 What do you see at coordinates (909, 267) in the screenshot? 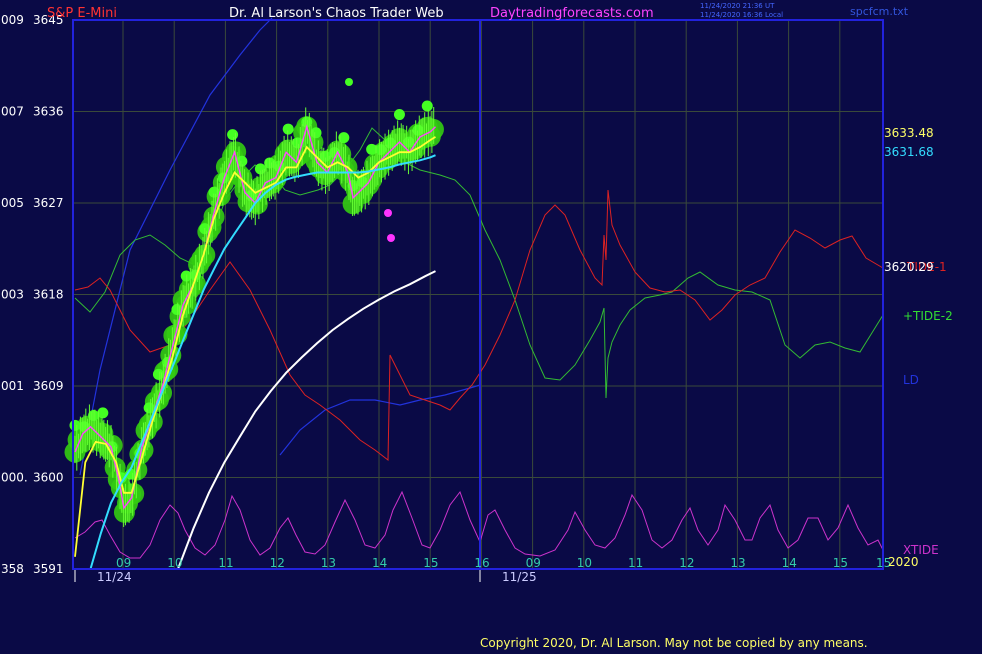
I see `last-value-slow: 3620.29` at bounding box center [909, 267].